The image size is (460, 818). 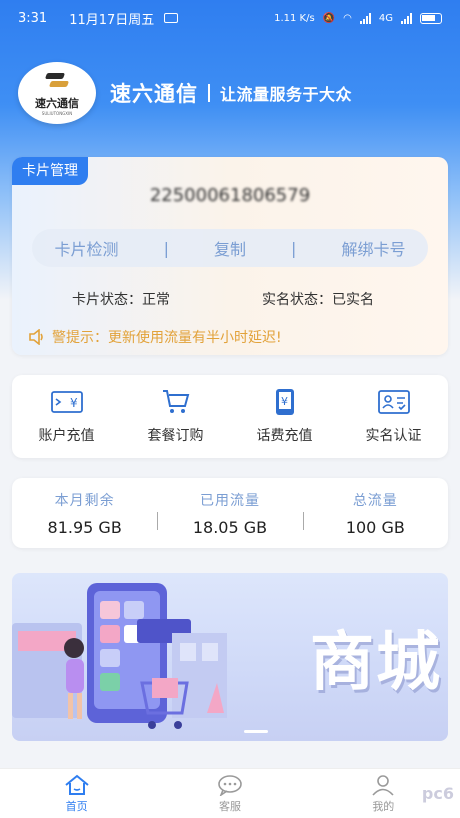 What do you see at coordinates (393, 435) in the screenshot?
I see `realname-auth-label: 实名认证` at bounding box center [393, 435].